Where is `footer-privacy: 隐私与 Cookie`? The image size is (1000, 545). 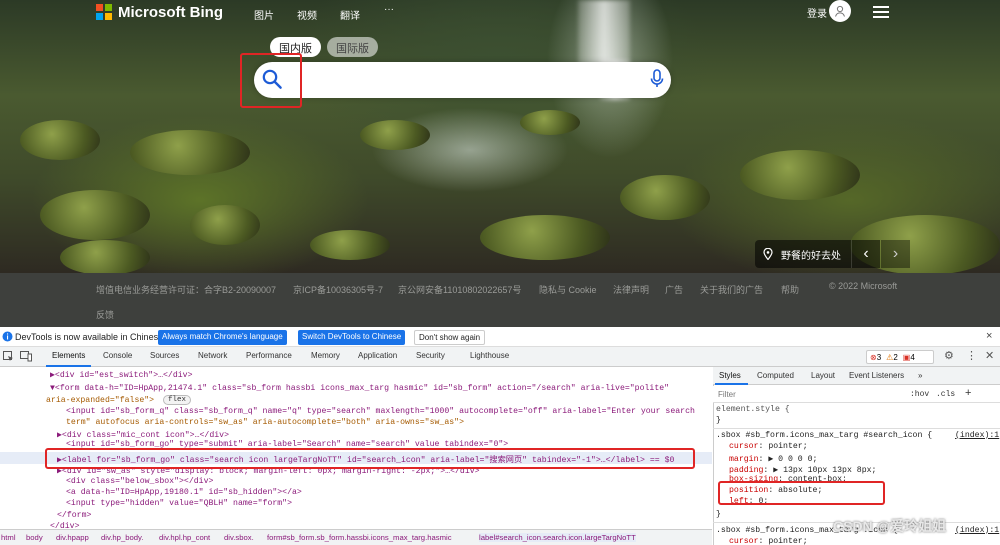 footer-privacy: 隐私与 Cookie is located at coordinates (568, 289).